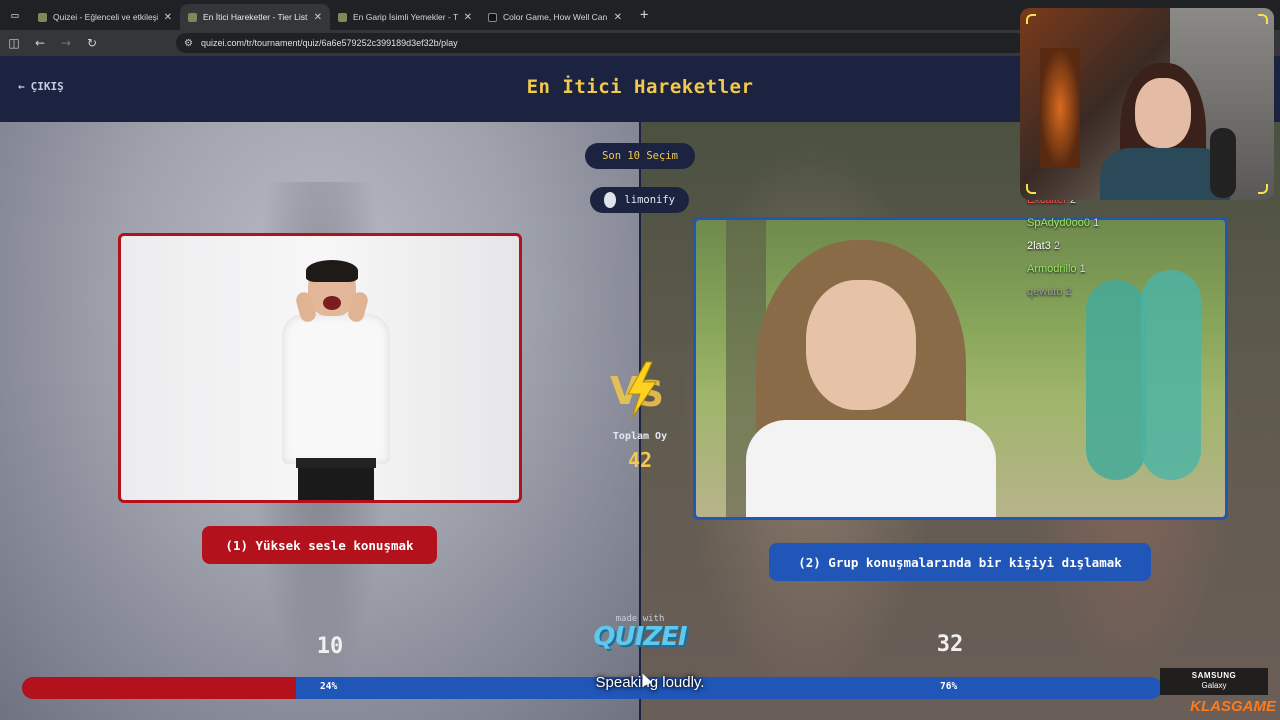 The width and height of the screenshot is (1280, 720). What do you see at coordinates (336, 380) in the screenshot?
I see `shouting-man-photo` at bounding box center [336, 380].